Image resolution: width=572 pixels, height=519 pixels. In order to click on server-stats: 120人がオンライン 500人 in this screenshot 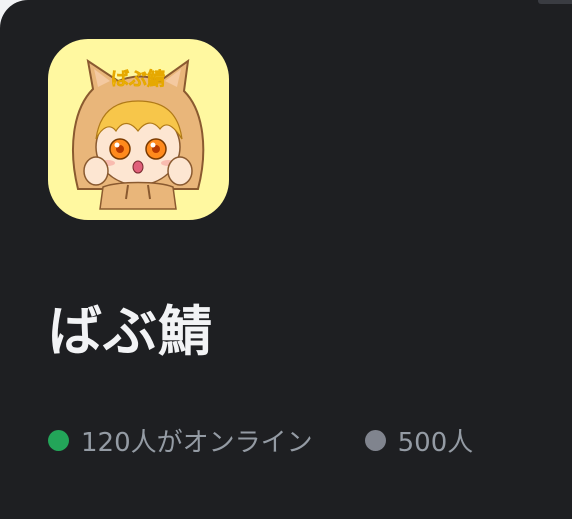, I will do `click(260, 440)`.